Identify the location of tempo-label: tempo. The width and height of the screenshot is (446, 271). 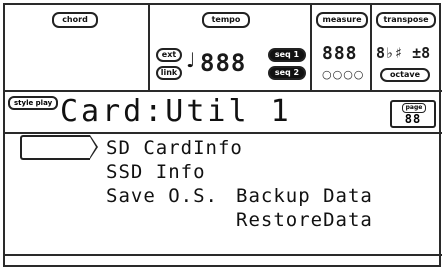
(226, 20).